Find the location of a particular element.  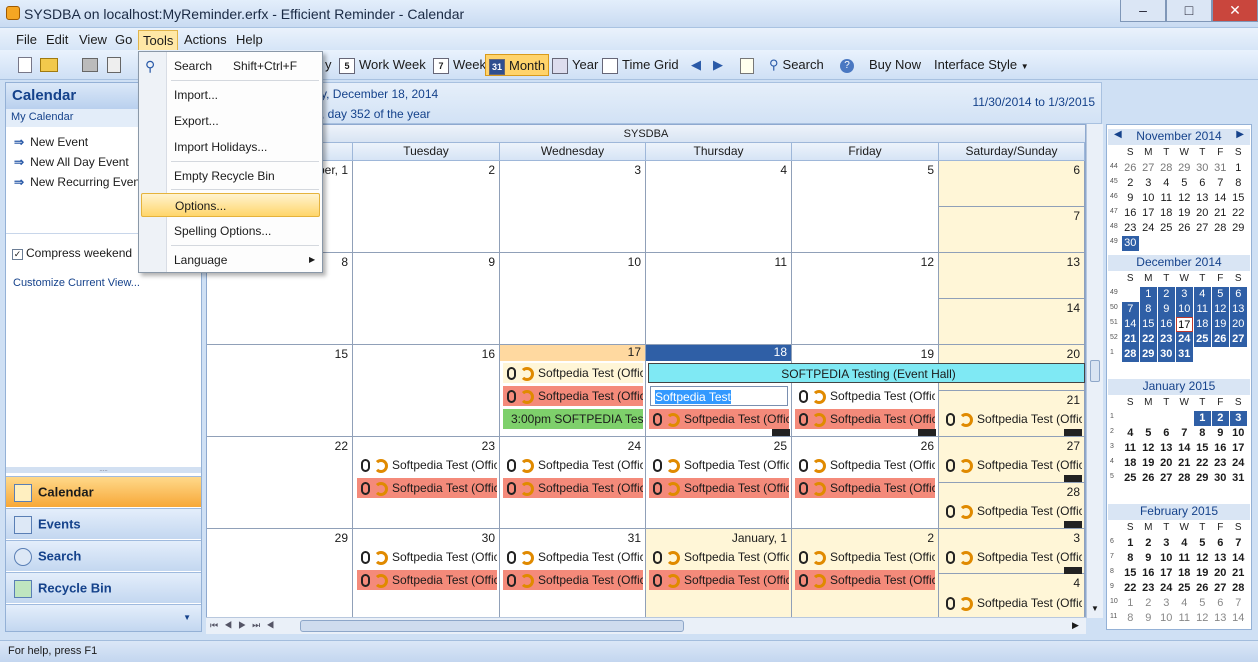

mini-calendar-day: 3 is located at coordinates (1166, 603).